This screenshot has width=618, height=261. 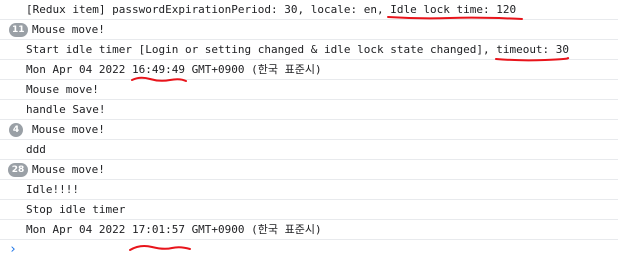 I want to click on console-message: Idle!!!!, so click(x=309, y=190).